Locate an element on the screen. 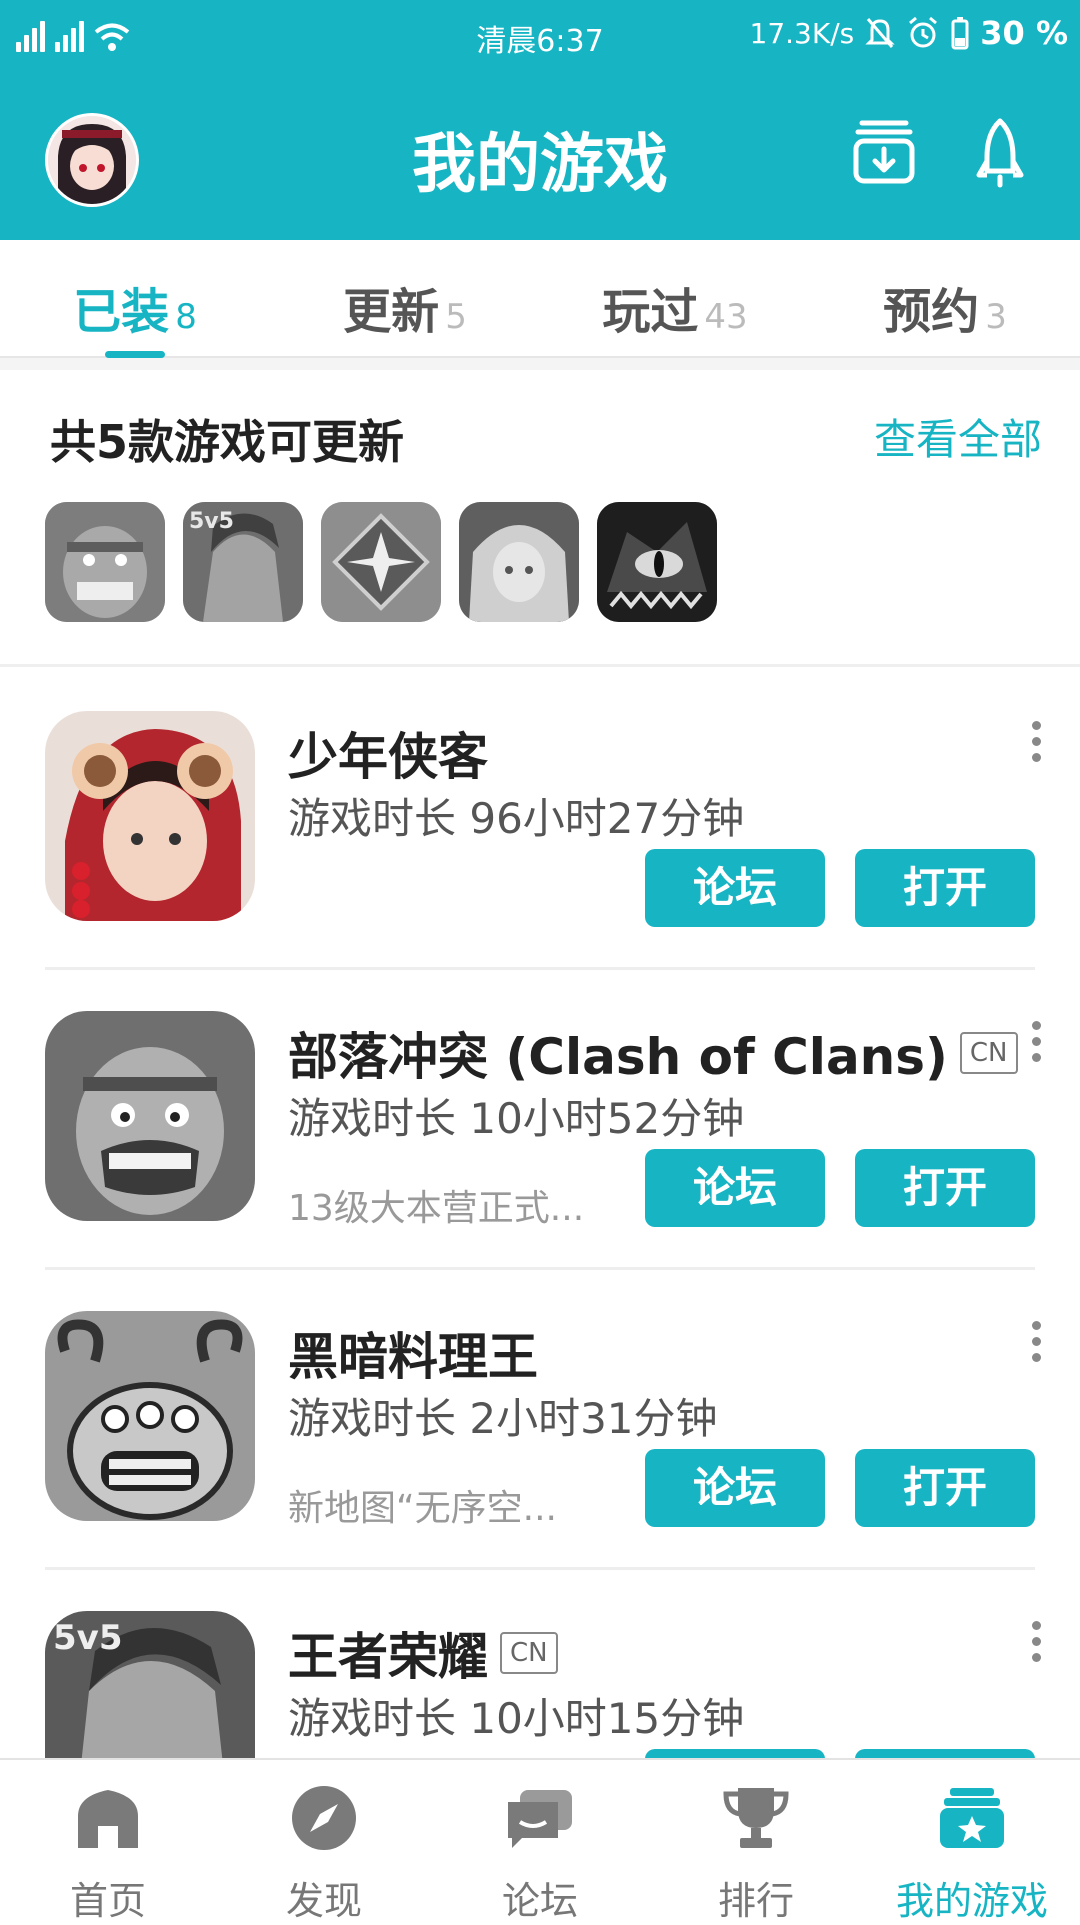 This screenshot has height=1925, width=1080. home-icon is located at coordinates (108, 1819).